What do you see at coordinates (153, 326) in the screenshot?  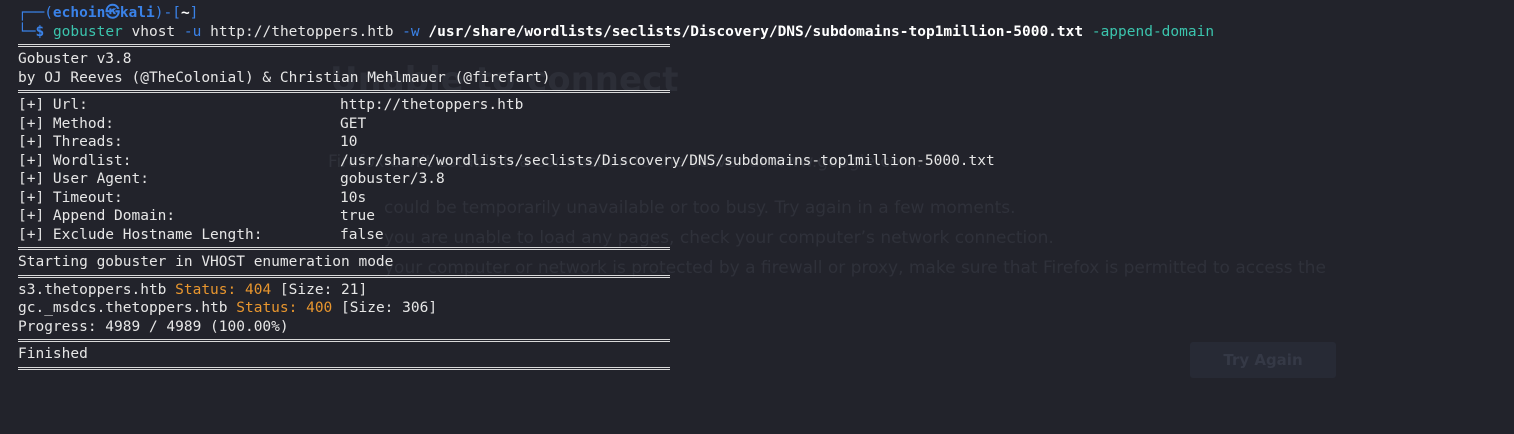 I see `progress-line: Progress: 4989 / 4989 (100.00%)` at bounding box center [153, 326].